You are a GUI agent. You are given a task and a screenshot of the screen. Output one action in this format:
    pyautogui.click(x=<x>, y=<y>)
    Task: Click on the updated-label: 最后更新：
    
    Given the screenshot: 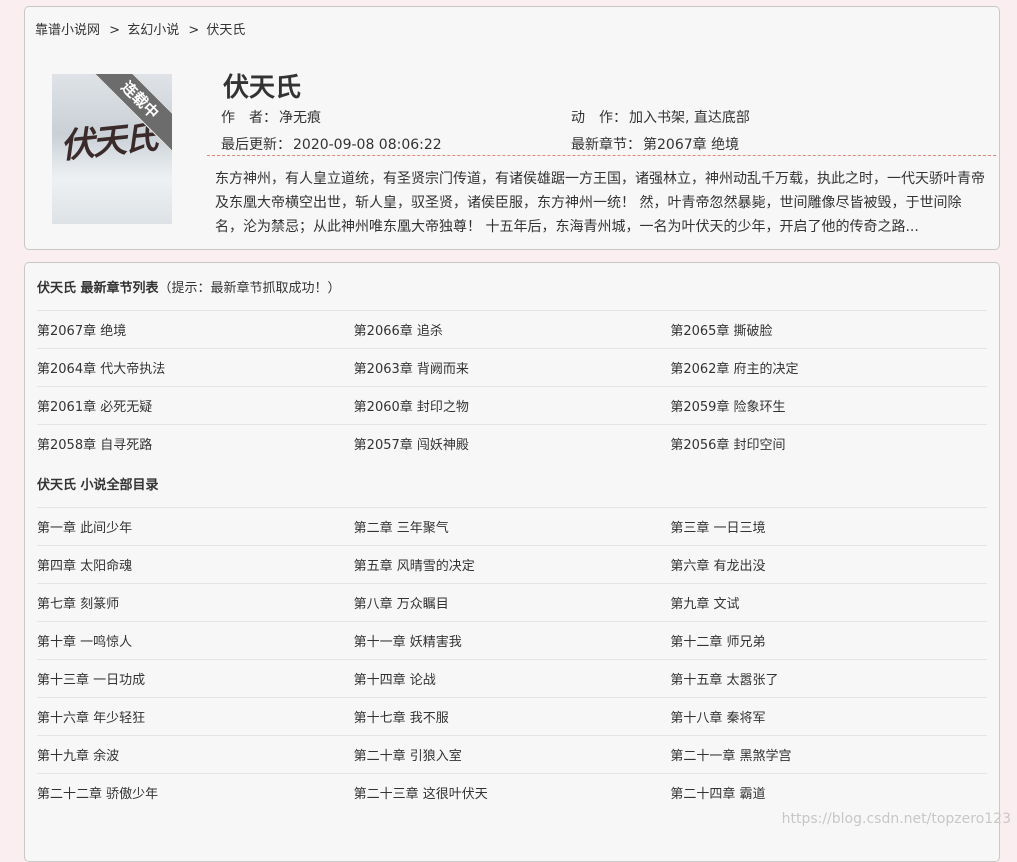 What is the action you would take?
    pyautogui.click(x=256, y=145)
    